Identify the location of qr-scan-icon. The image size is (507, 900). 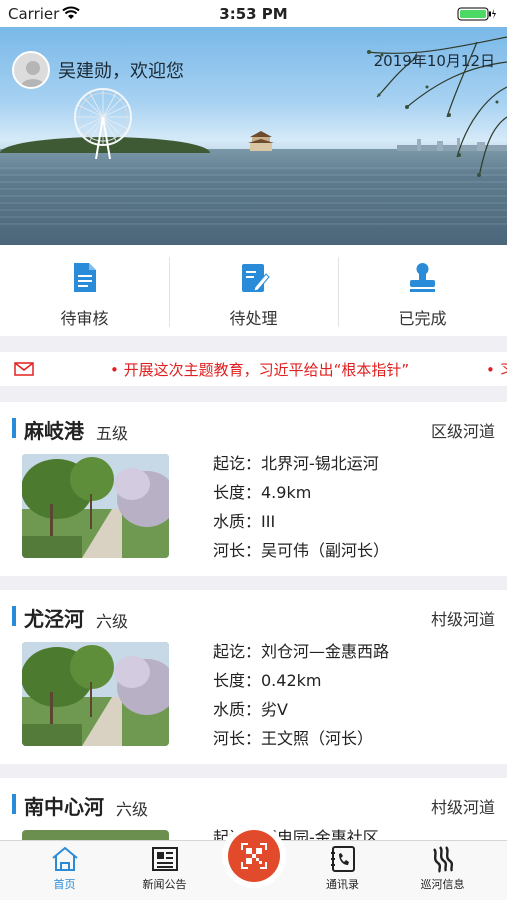
(254, 856).